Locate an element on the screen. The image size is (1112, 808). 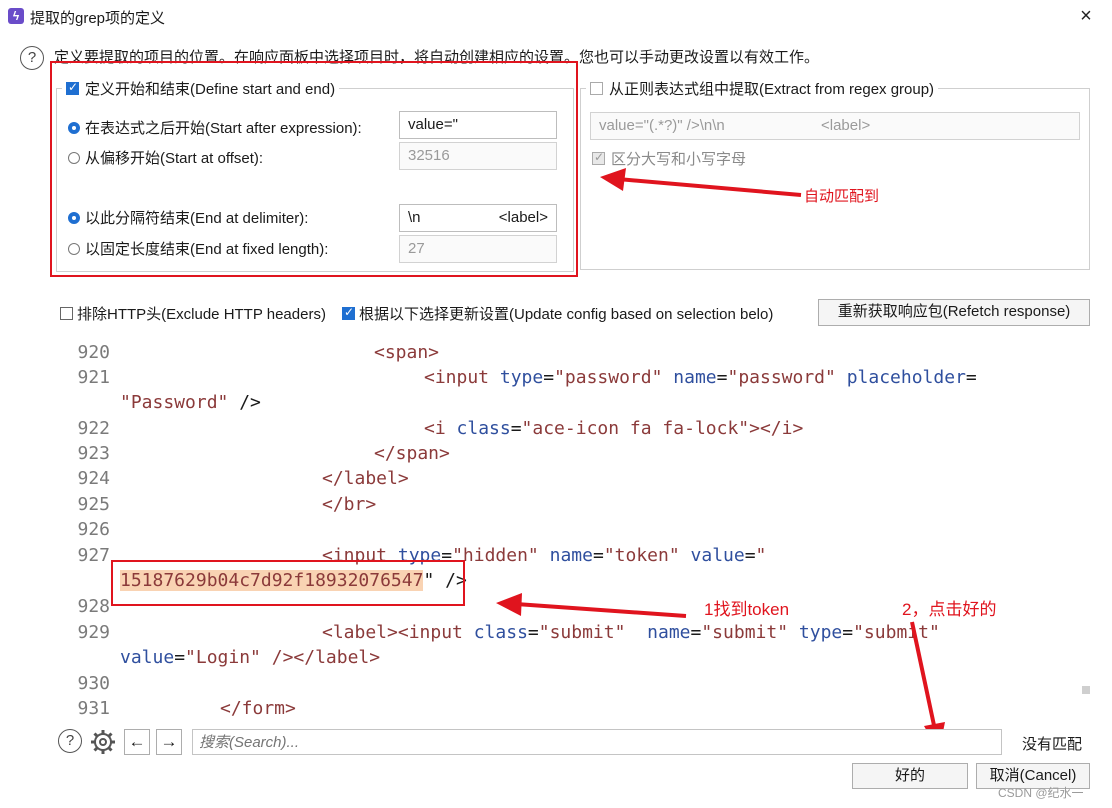
exclude-headers-checkbox is located at coordinates (66, 313).